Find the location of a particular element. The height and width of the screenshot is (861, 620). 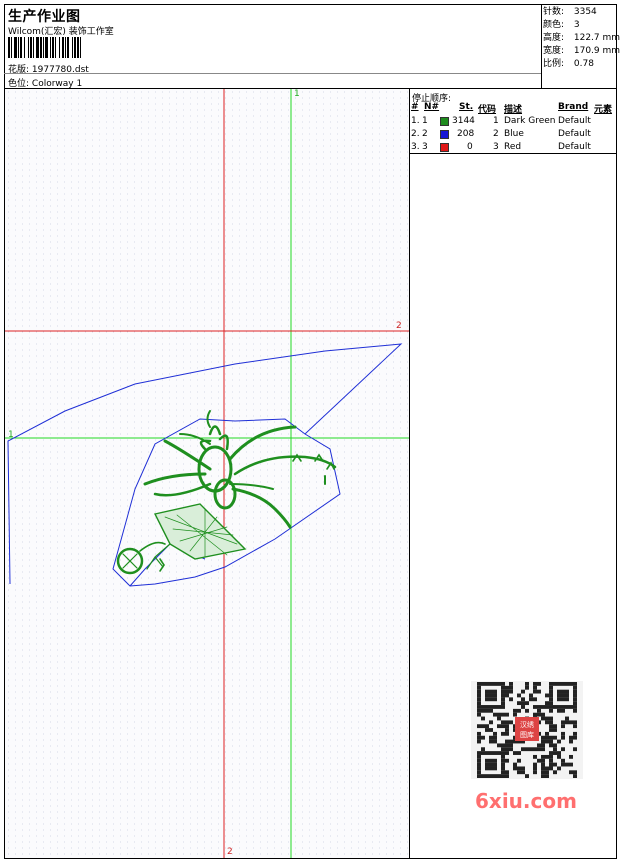

barcode is located at coordinates (44, 47).